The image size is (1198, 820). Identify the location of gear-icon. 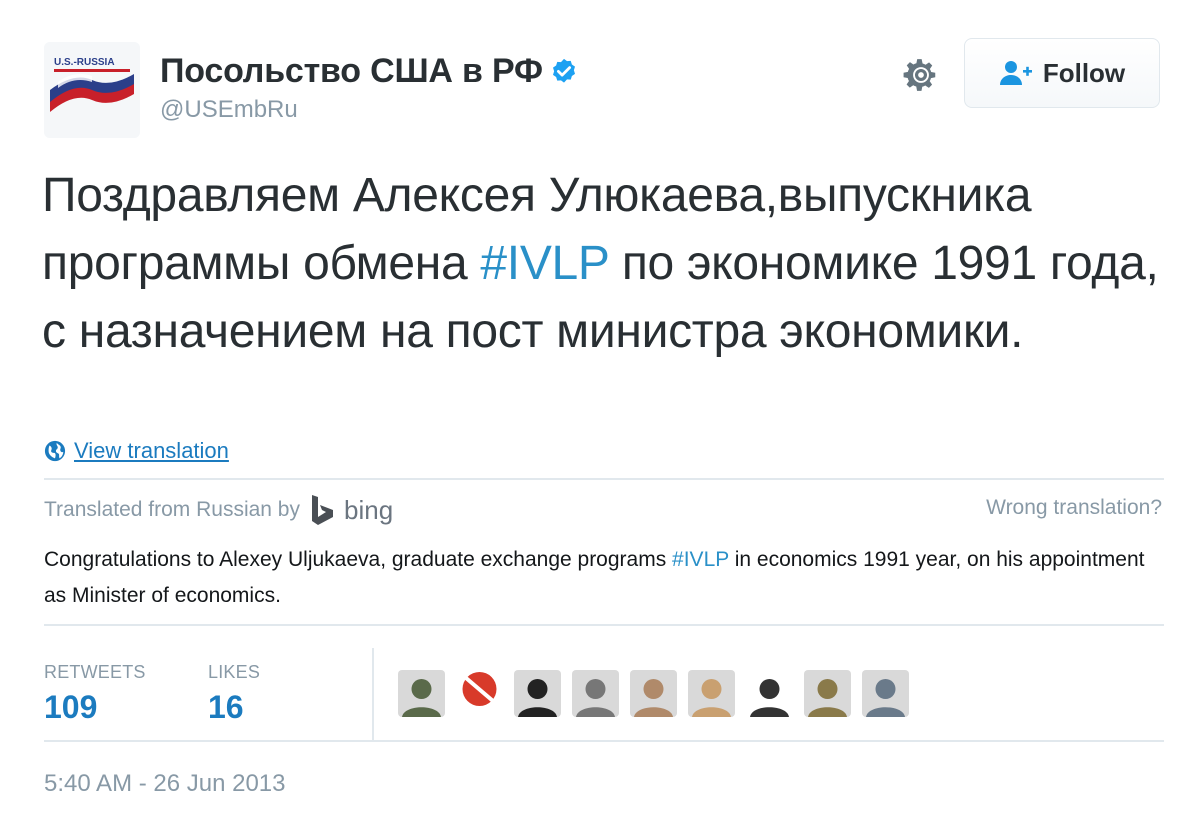
(921, 75).